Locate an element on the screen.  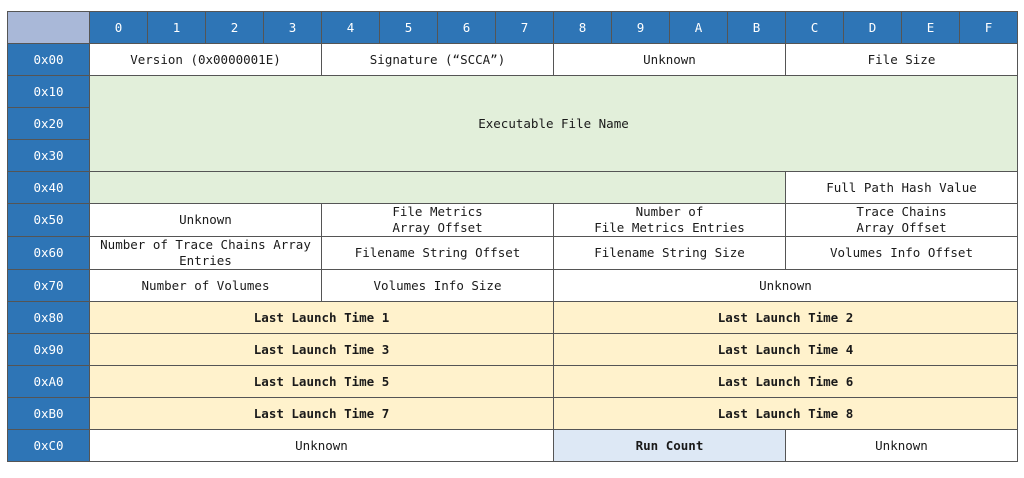
column-header: E is located at coordinates (930, 27).